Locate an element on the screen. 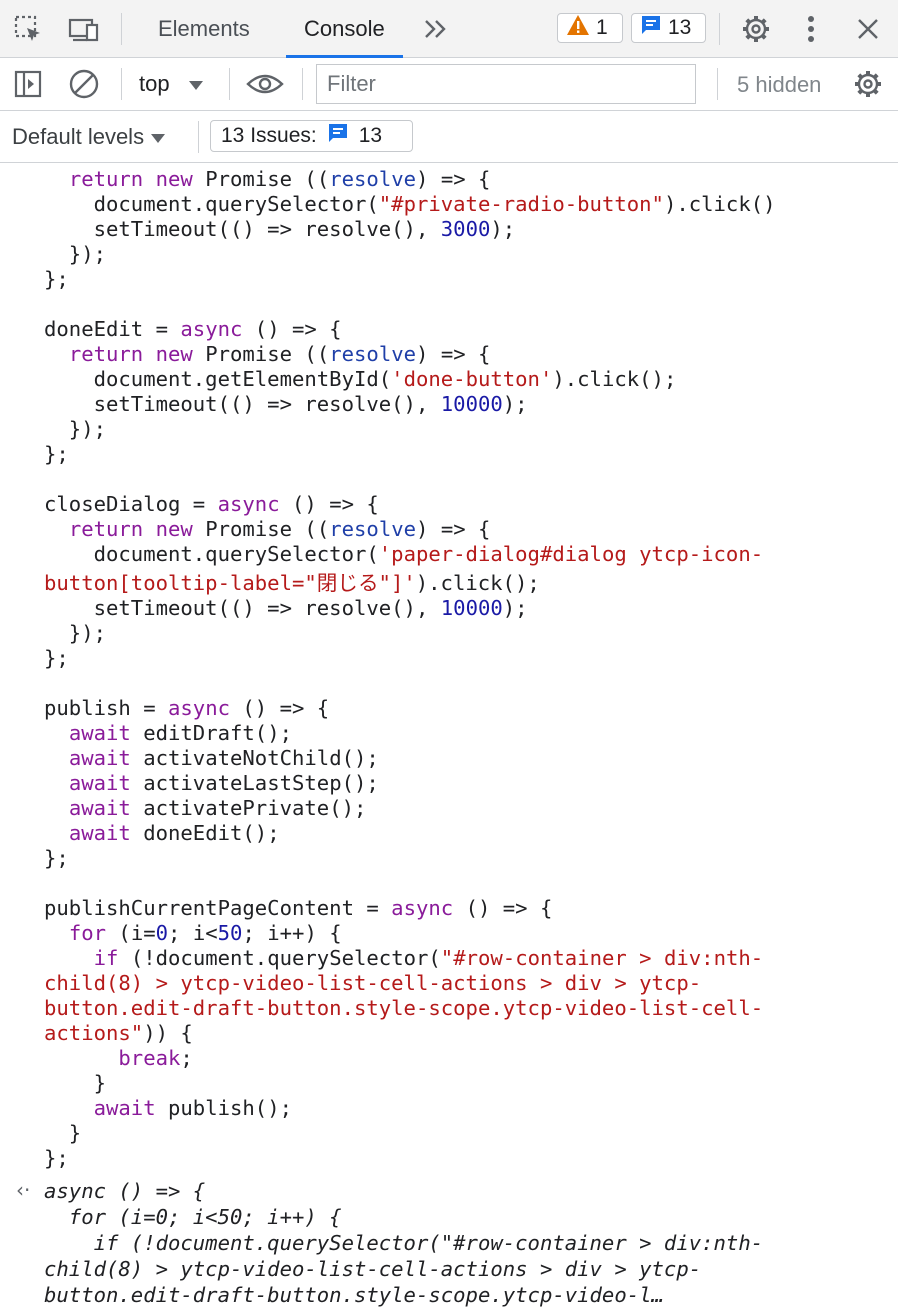 Image resolution: width=898 pixels, height=1314 pixels. code-token: } is located at coordinates (75, 1083).